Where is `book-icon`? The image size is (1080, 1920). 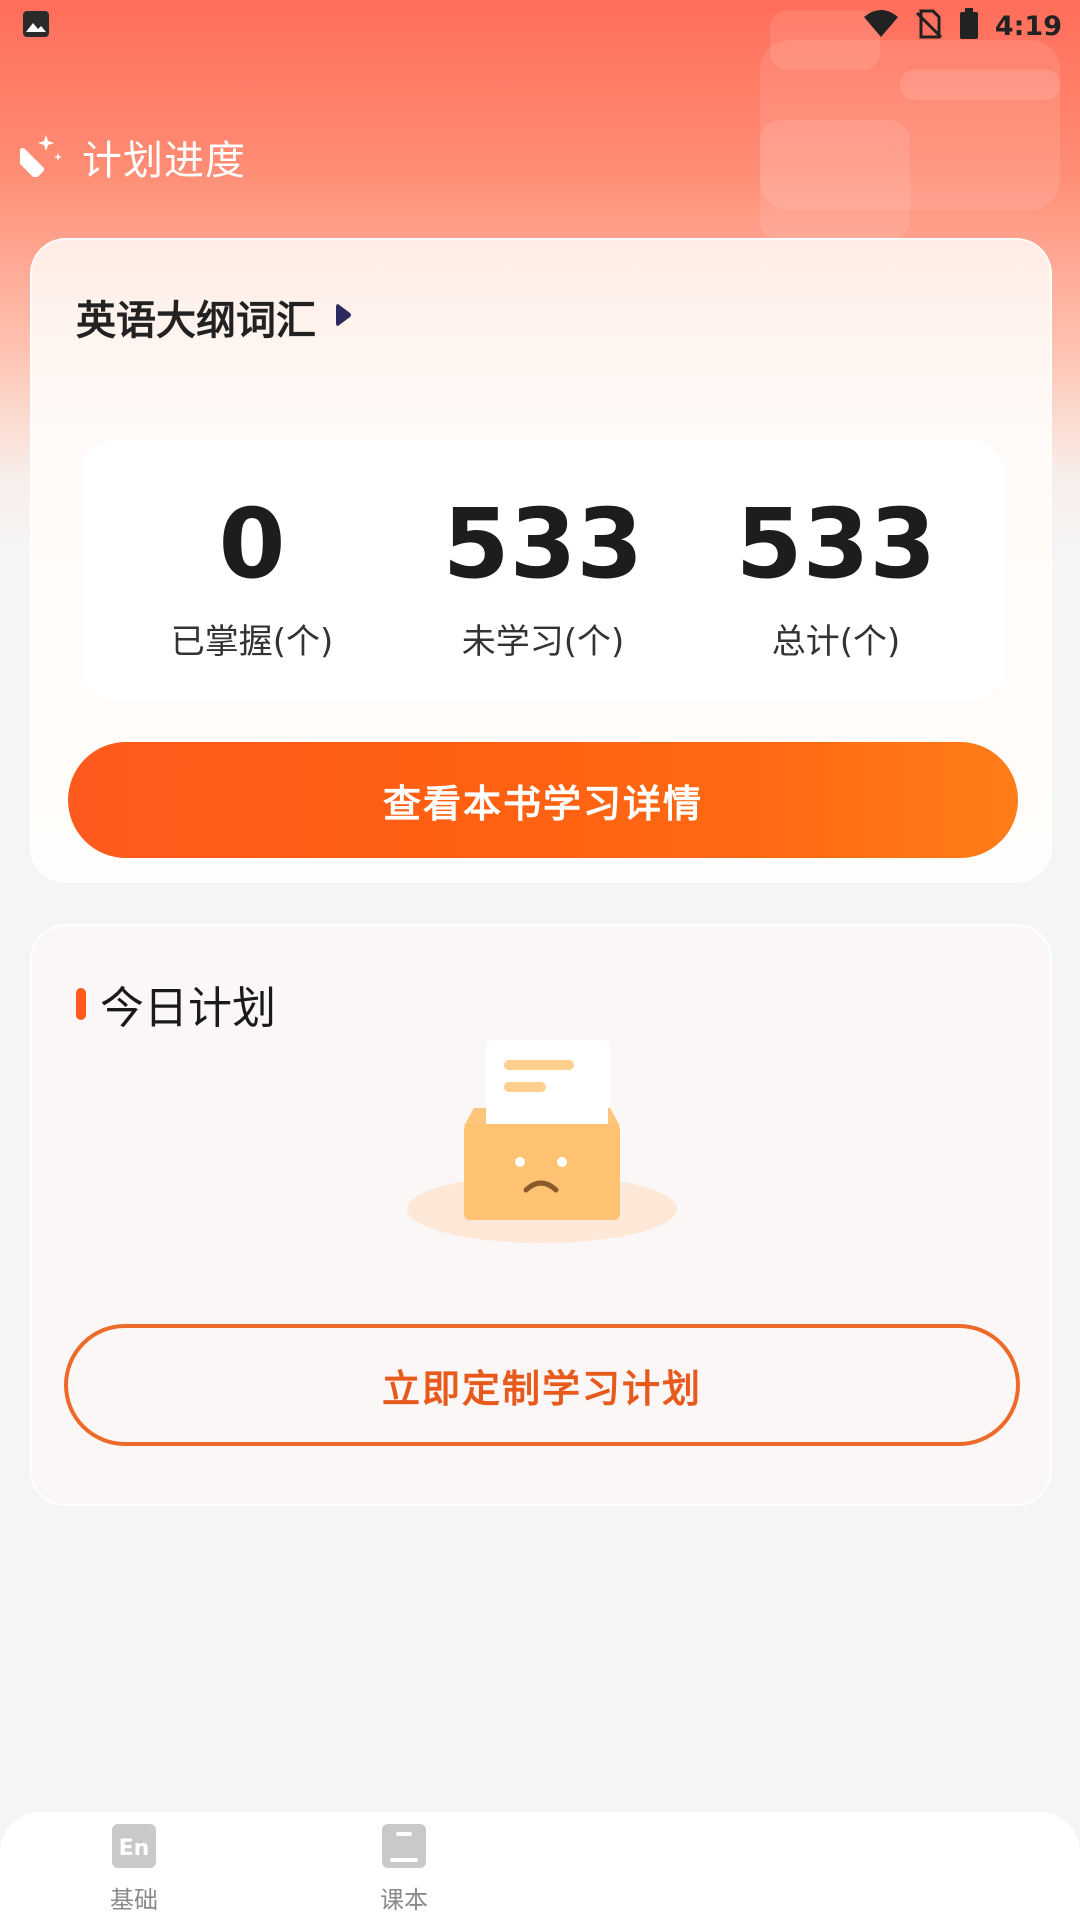
book-icon is located at coordinates (404, 1848).